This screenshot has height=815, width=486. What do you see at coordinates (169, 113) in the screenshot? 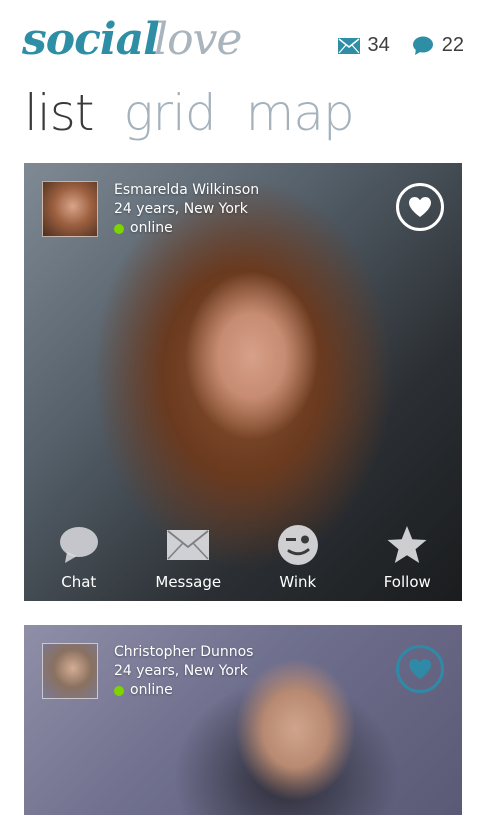
I see `tab-grid: grid` at bounding box center [169, 113].